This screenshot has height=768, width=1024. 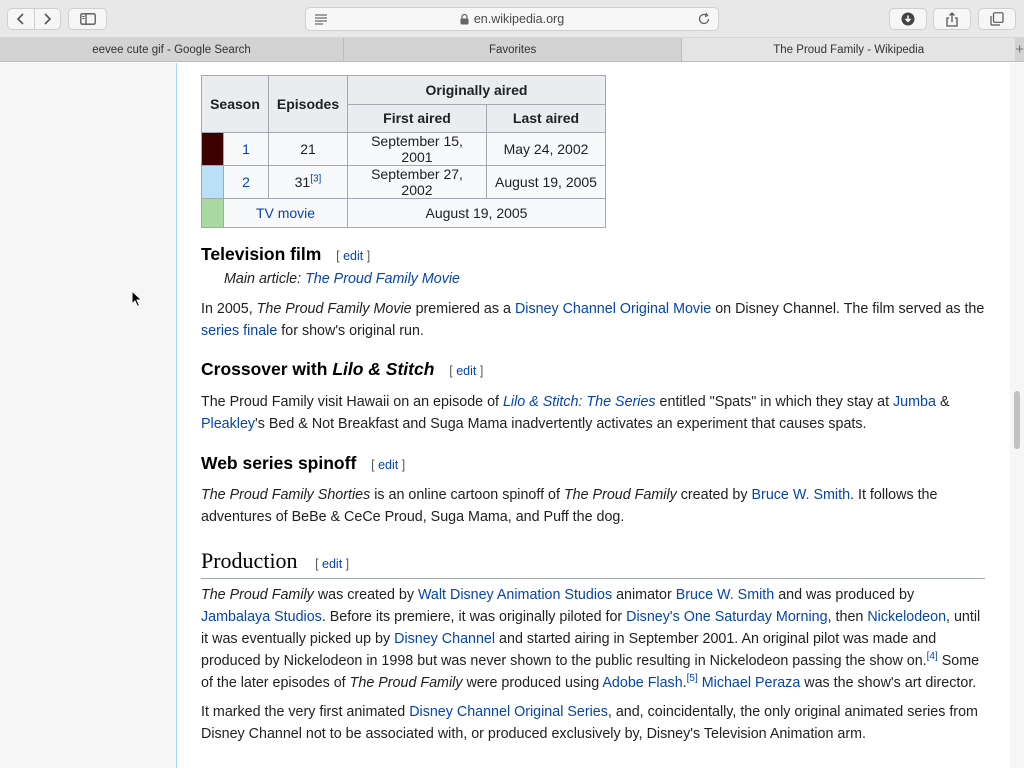 What do you see at coordinates (476, 90) in the screenshot?
I see `originally-aired-header: Originally aired` at bounding box center [476, 90].